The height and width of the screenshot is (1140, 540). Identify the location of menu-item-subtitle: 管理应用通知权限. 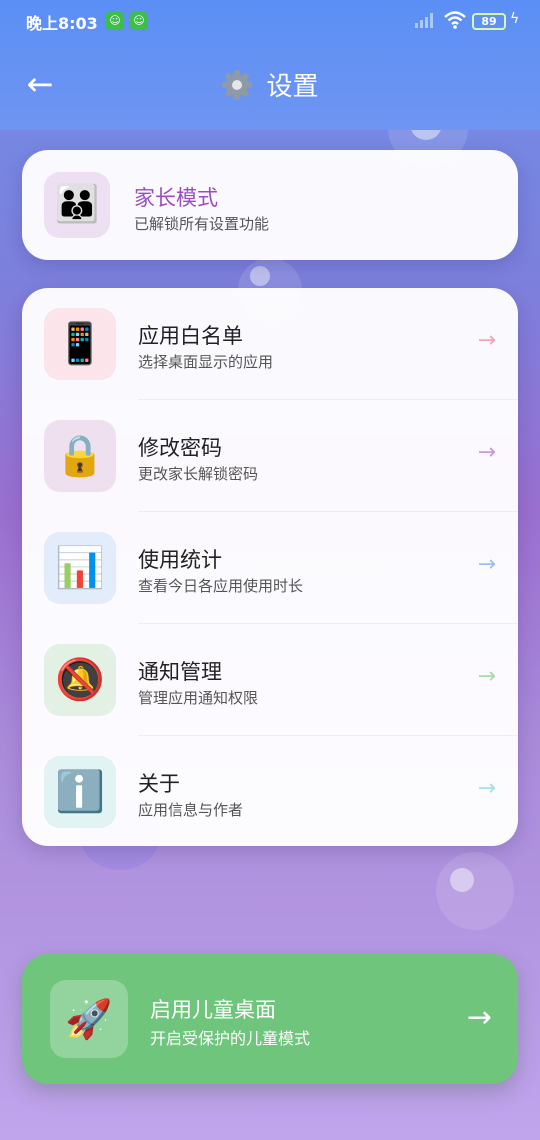
(198, 698).